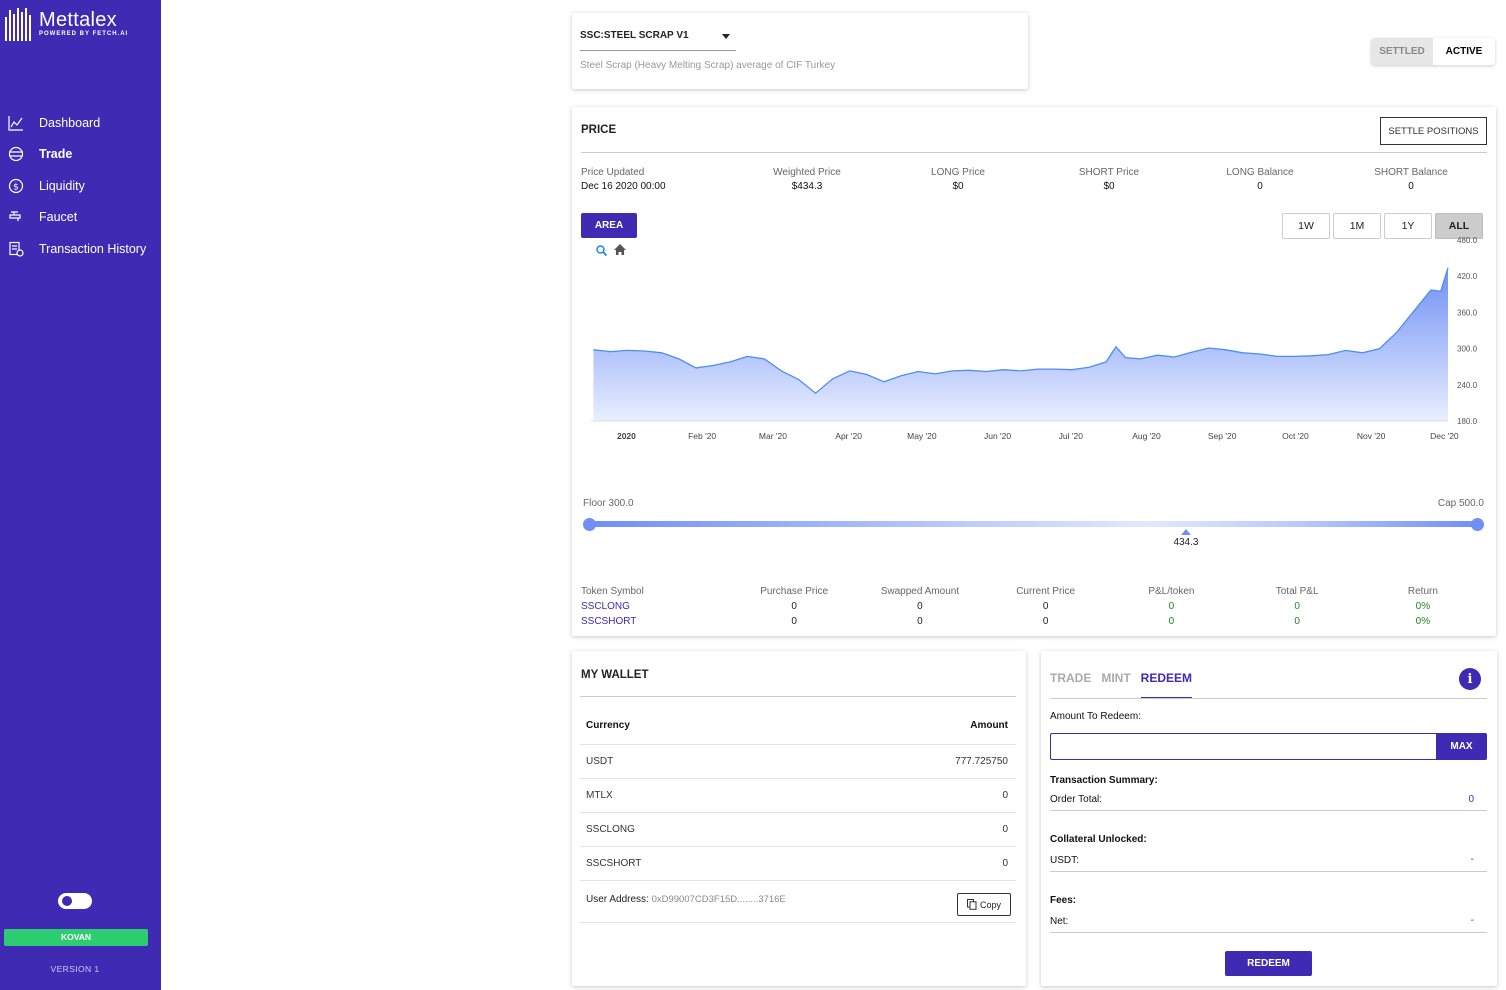 This screenshot has width=1506, height=990. I want to click on x-tick-label: Jul '20, so click(1071, 436).